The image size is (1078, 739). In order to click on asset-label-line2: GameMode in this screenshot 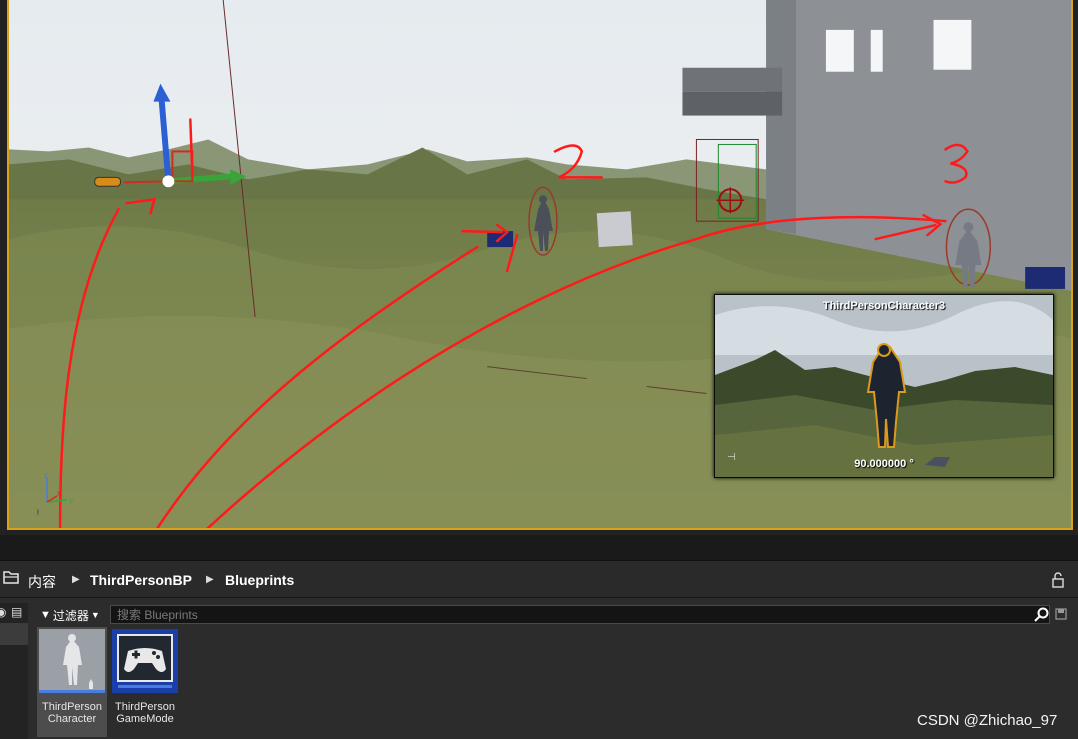, I will do `click(145, 719)`.